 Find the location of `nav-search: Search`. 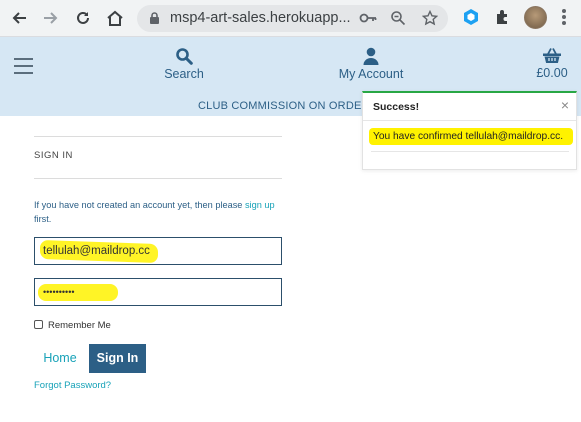

nav-search: Search is located at coordinates (184, 64).